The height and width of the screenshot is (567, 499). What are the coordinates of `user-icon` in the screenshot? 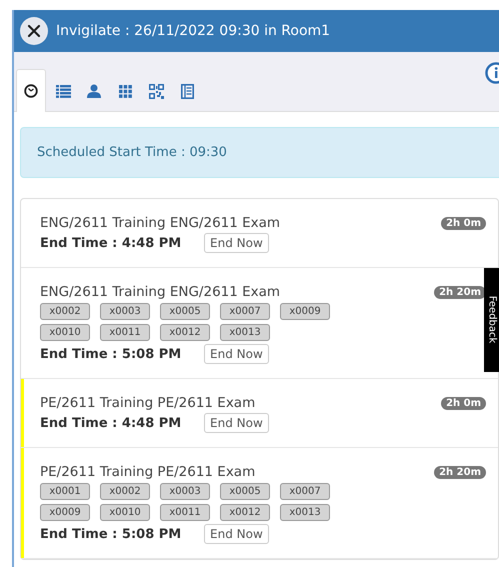 It's located at (94, 91).